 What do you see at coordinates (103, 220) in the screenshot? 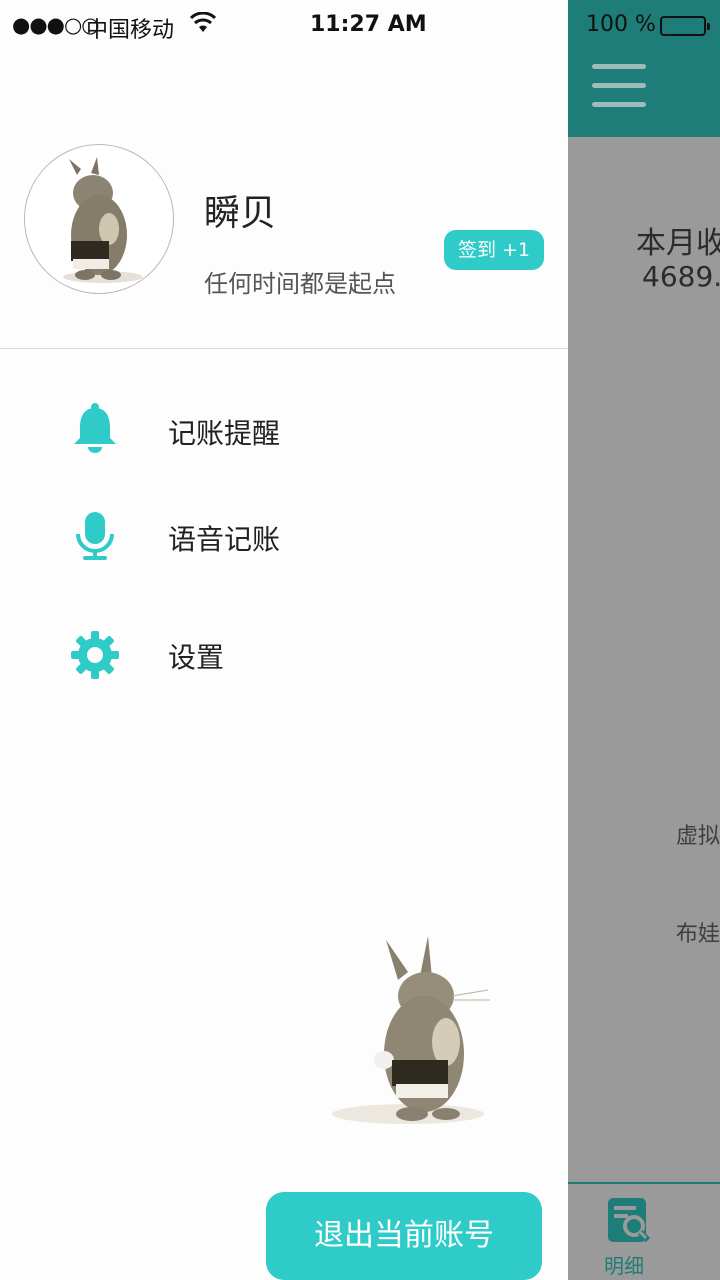
I see `rabbit-avatar-icon` at bounding box center [103, 220].